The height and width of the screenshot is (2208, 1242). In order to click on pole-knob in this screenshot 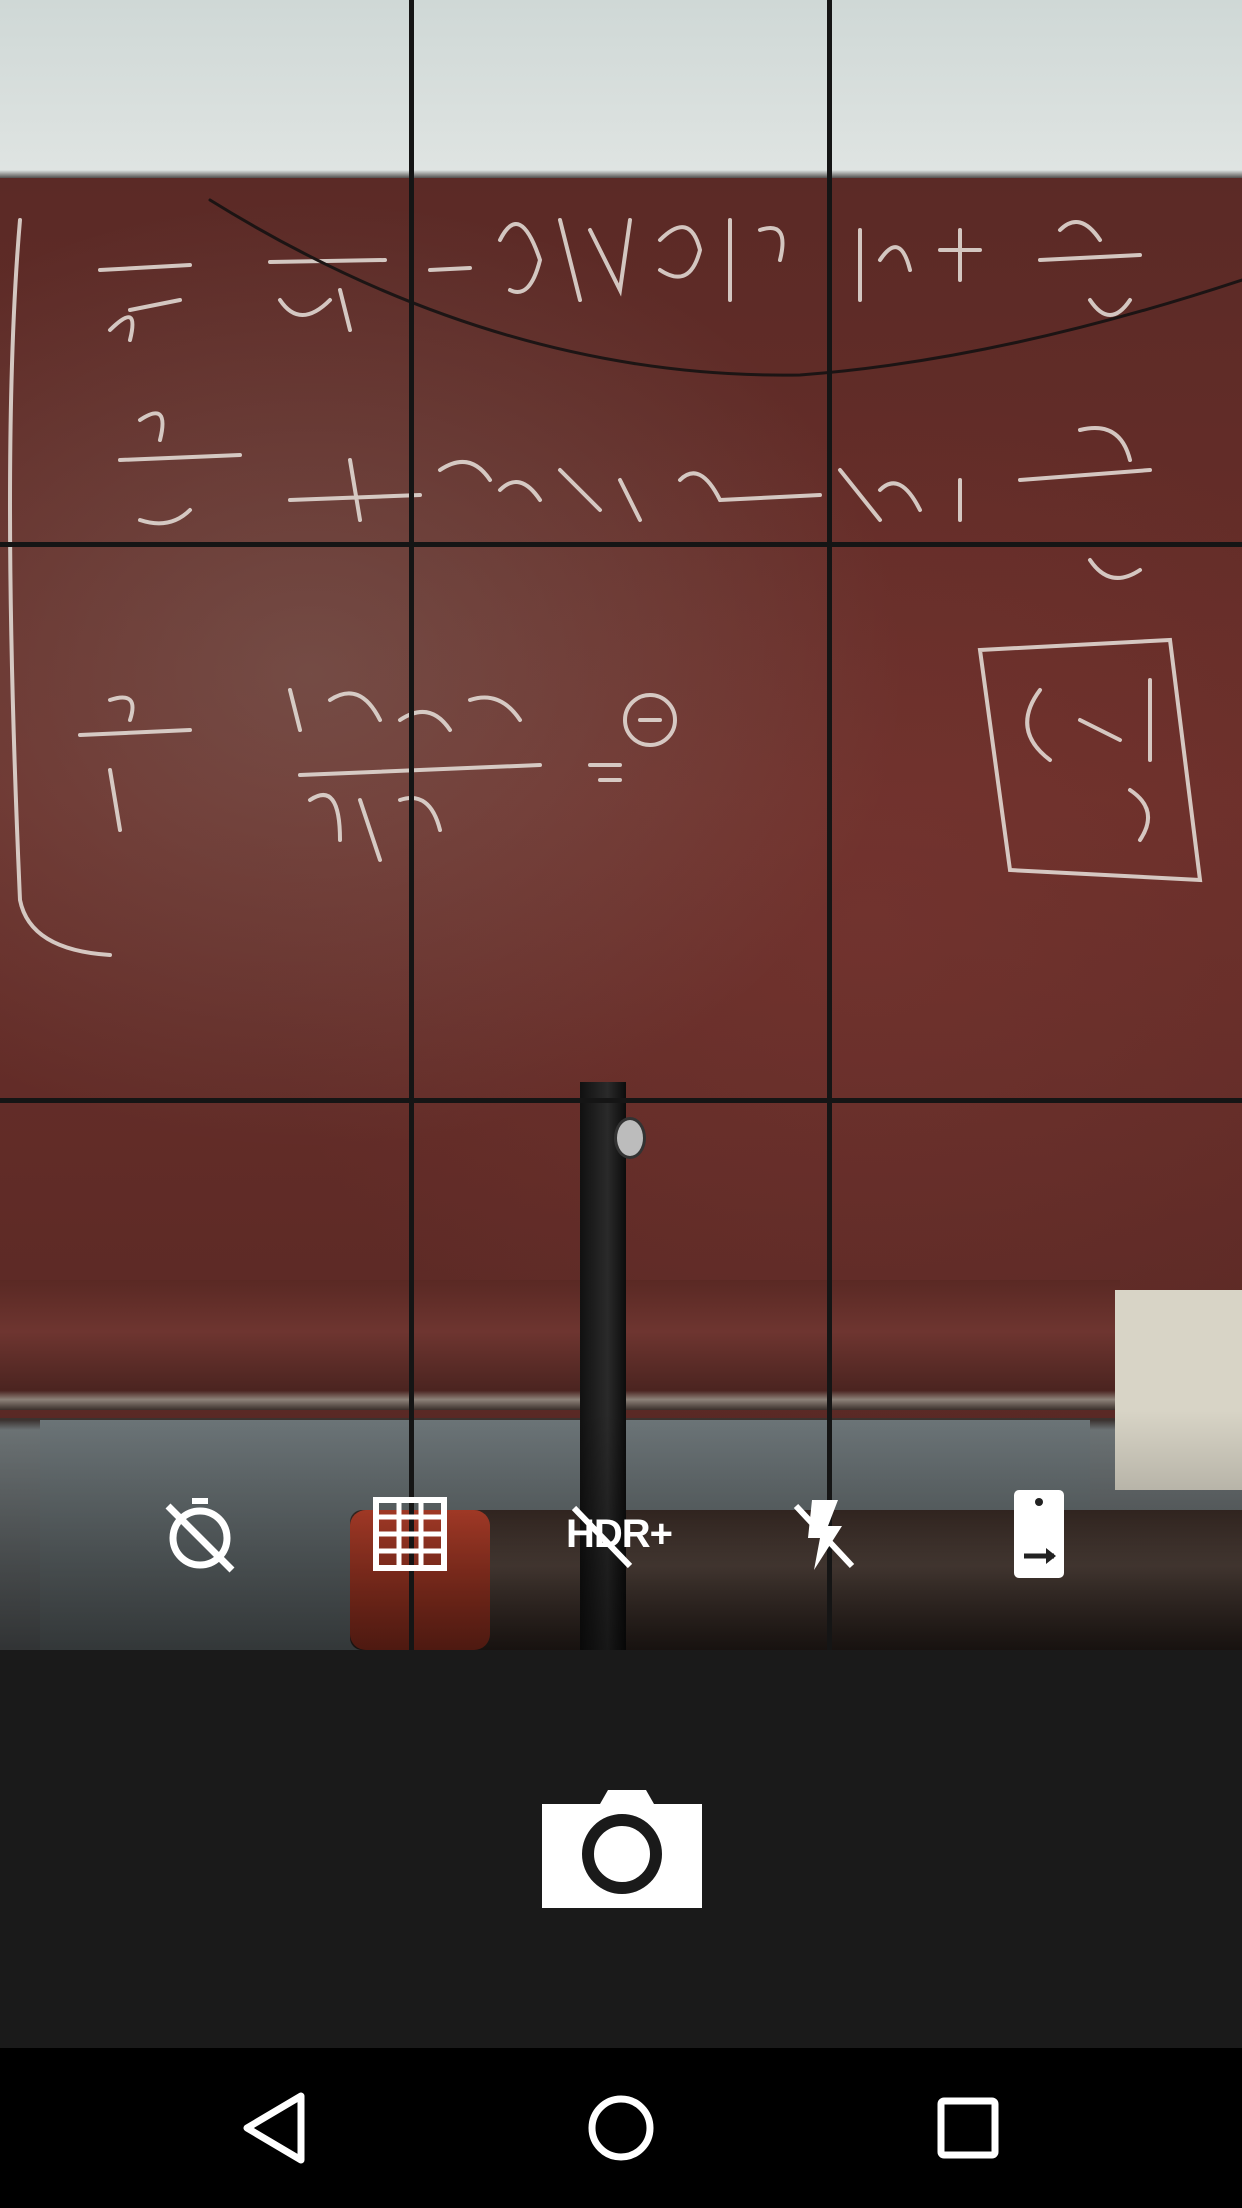, I will do `click(630, 1138)`.